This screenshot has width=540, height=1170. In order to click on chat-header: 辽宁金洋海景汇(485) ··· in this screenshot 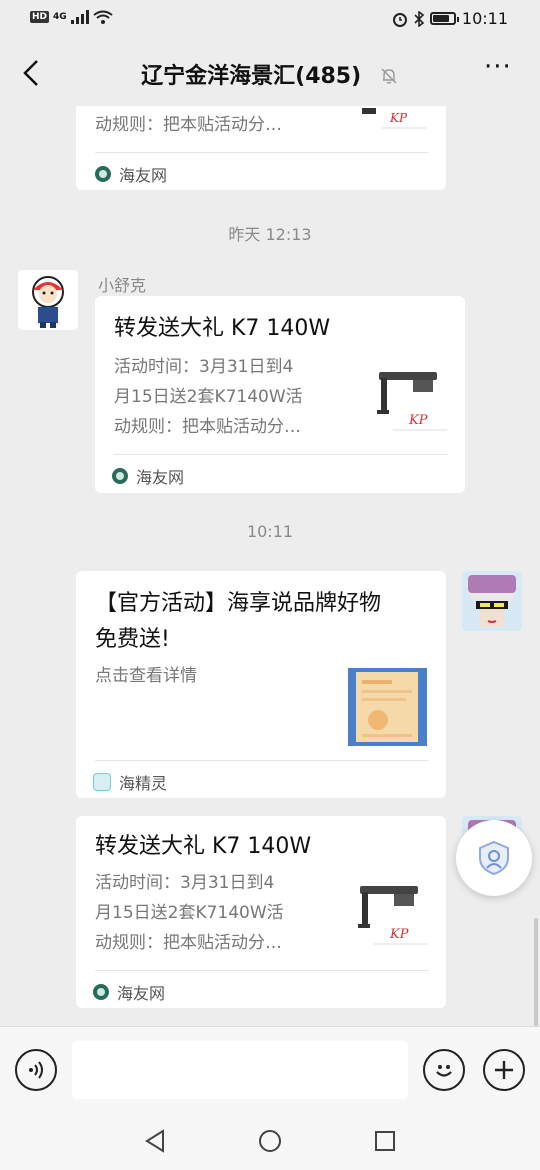, I will do `click(270, 73)`.